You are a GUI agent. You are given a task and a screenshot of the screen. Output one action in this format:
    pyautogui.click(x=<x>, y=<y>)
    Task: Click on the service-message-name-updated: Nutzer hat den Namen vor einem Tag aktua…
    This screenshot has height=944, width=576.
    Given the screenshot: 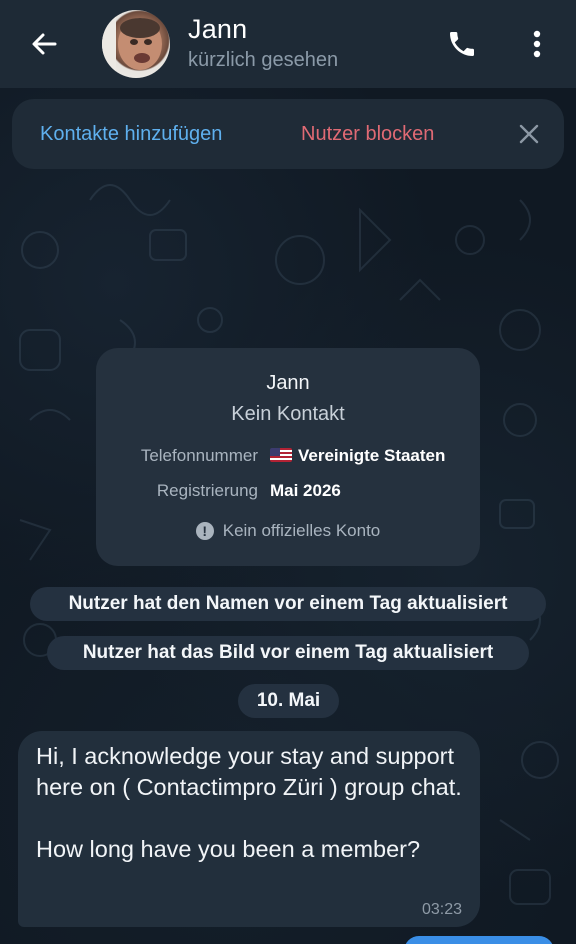 What is the action you would take?
    pyautogui.click(x=288, y=604)
    